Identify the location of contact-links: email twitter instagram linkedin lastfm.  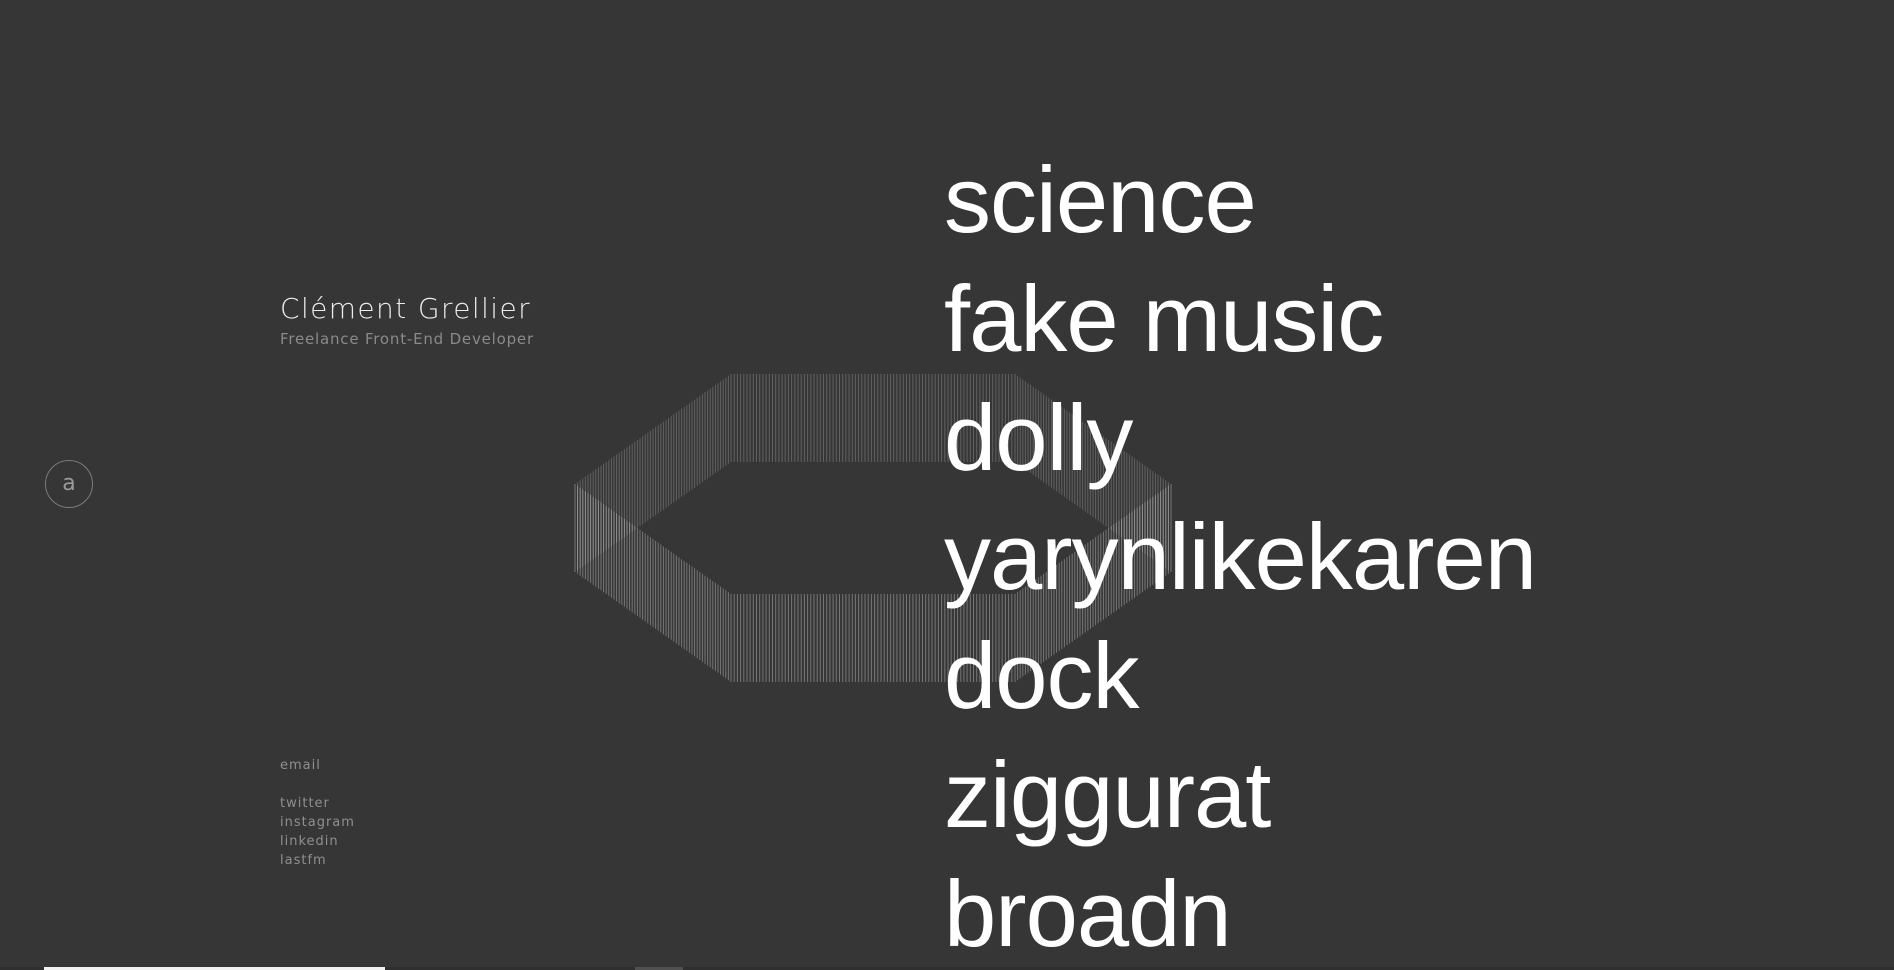
(317, 813).